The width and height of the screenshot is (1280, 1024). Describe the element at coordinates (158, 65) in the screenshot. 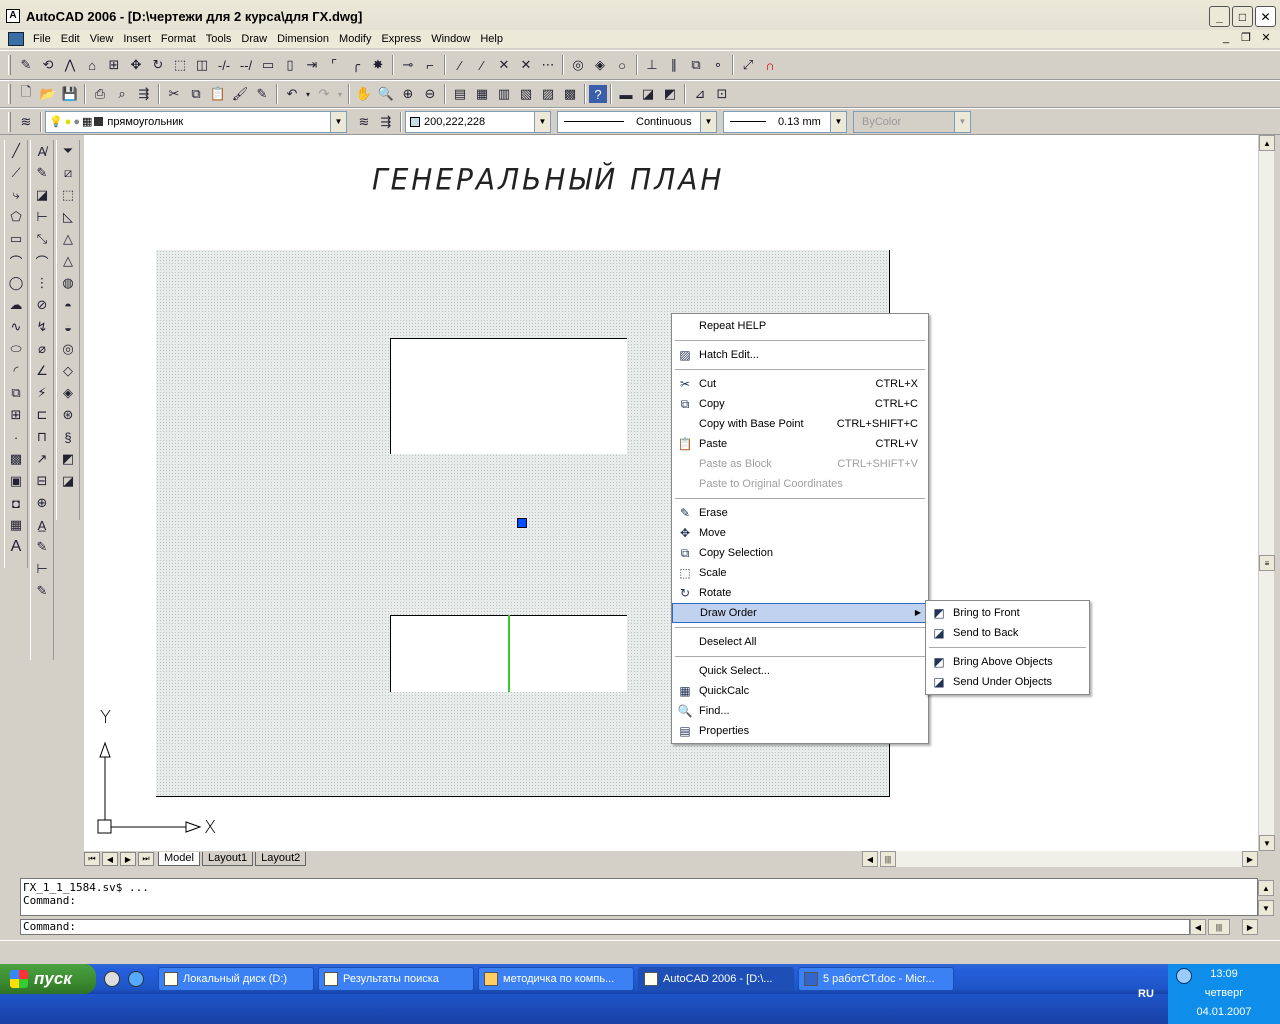

I see `rotate-tb-icon: ↻` at that location.